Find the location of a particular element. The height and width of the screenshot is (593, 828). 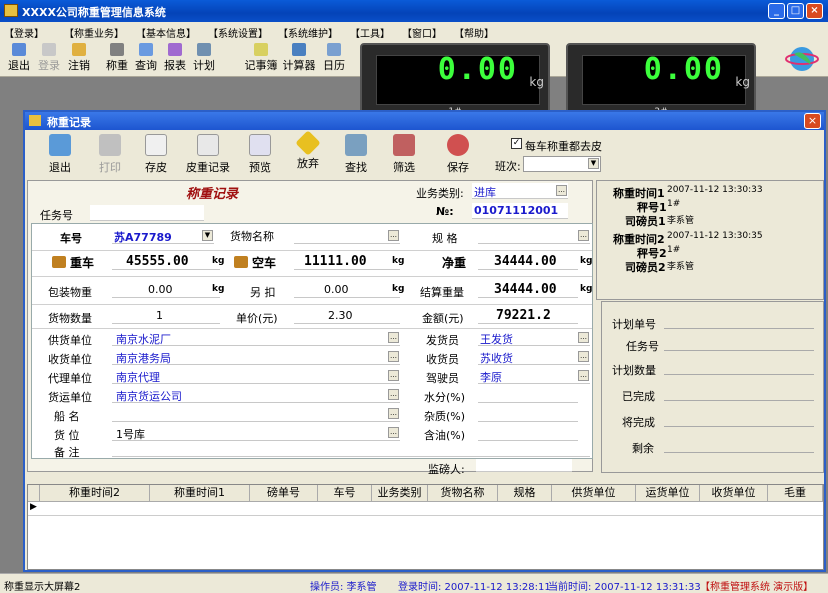

quantity-label: 货物数量 is located at coordinates (70, 318).